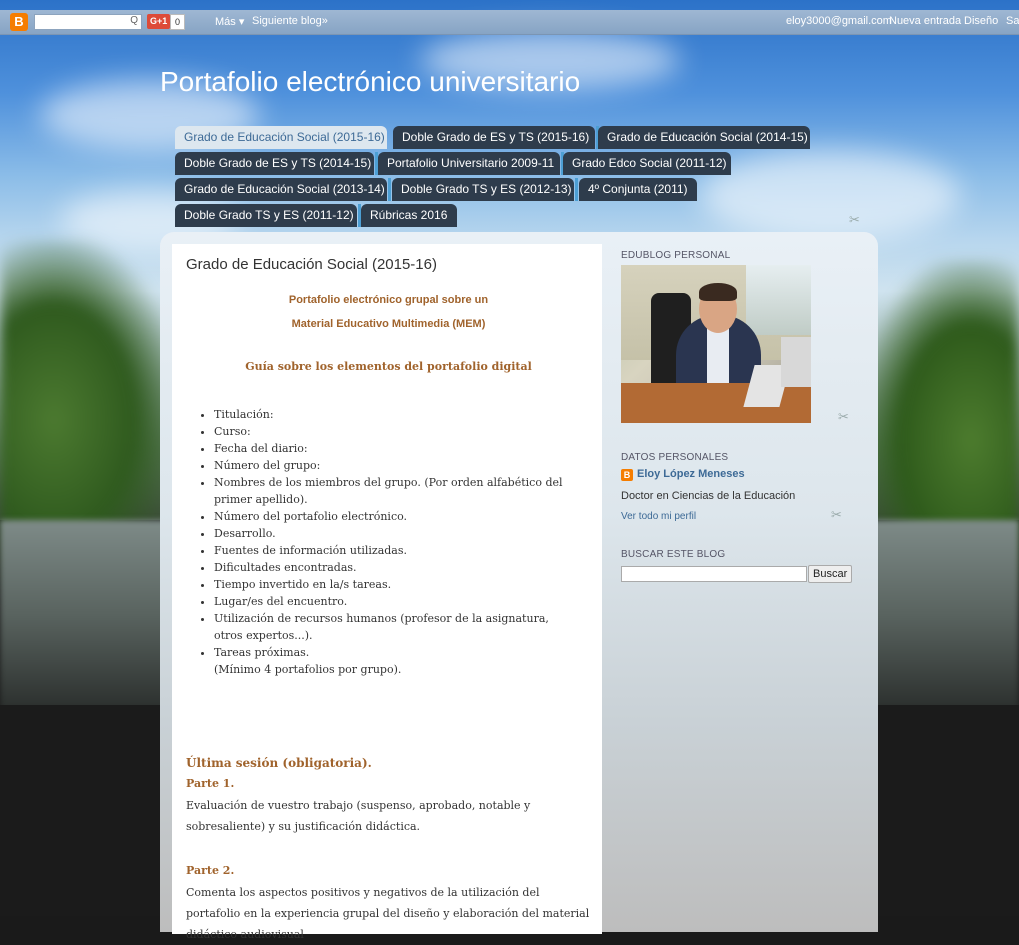 The image size is (1019, 945). What do you see at coordinates (389, 516) in the screenshot?
I see `list-item: Número del portafolio electrónico.` at bounding box center [389, 516].